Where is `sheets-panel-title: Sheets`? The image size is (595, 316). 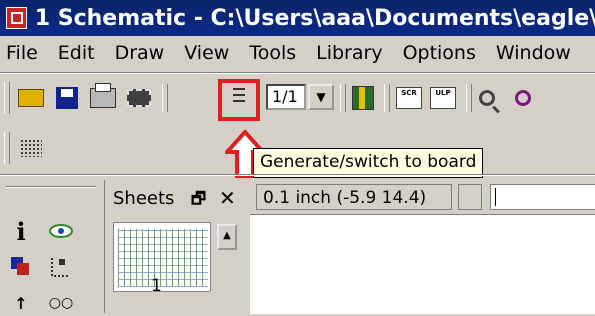 sheets-panel-title: Sheets is located at coordinates (144, 198).